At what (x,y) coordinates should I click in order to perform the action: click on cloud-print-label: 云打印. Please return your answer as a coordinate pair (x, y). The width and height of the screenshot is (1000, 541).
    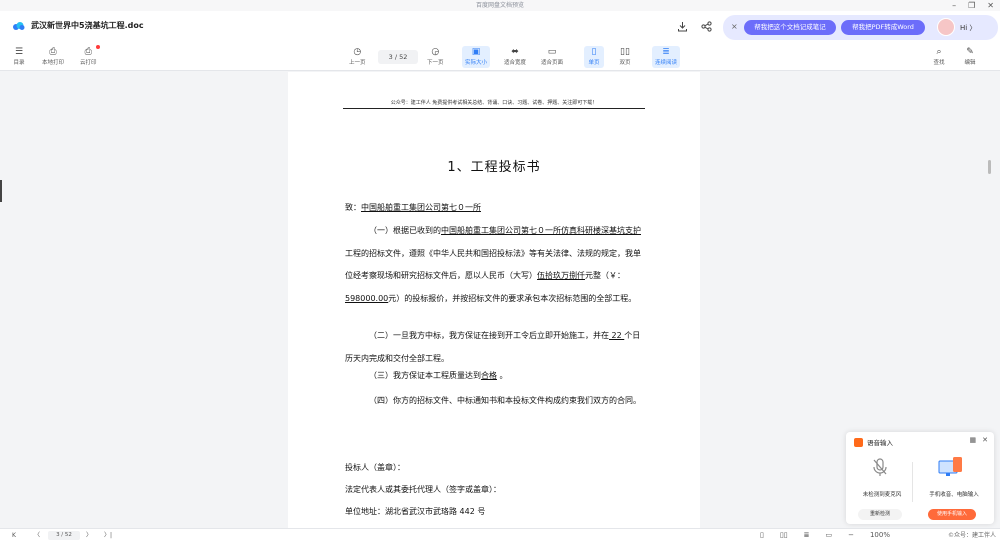
    Looking at the image, I should click on (88, 63).